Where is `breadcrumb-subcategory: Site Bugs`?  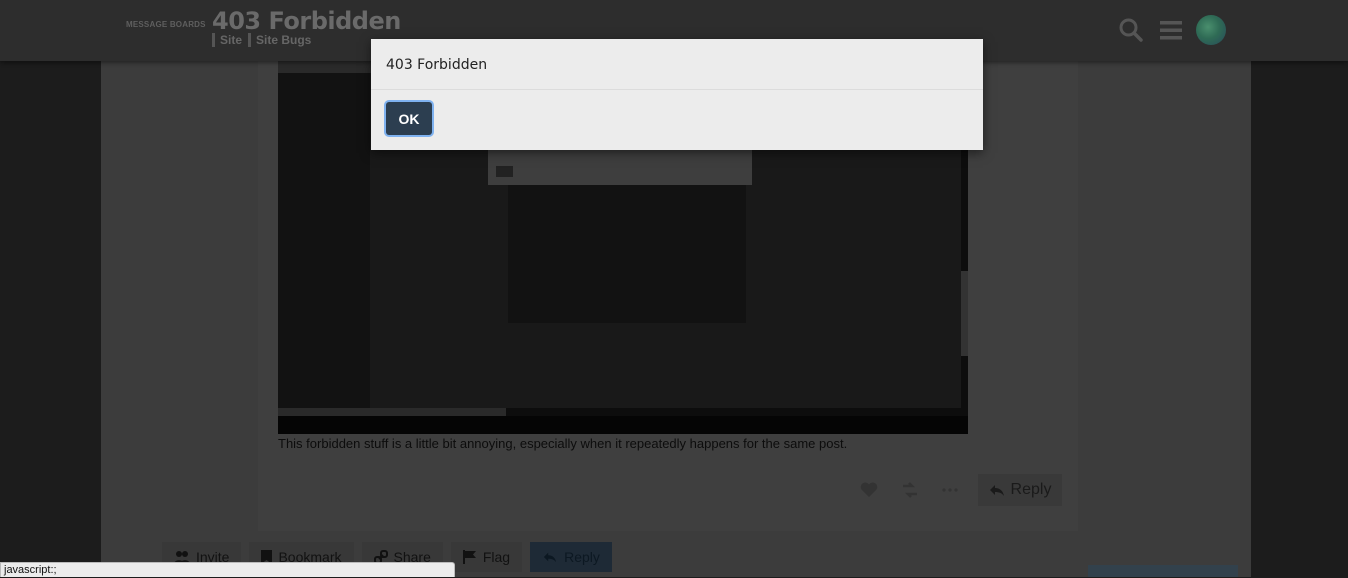 breadcrumb-subcategory: Site Bugs is located at coordinates (279, 40).